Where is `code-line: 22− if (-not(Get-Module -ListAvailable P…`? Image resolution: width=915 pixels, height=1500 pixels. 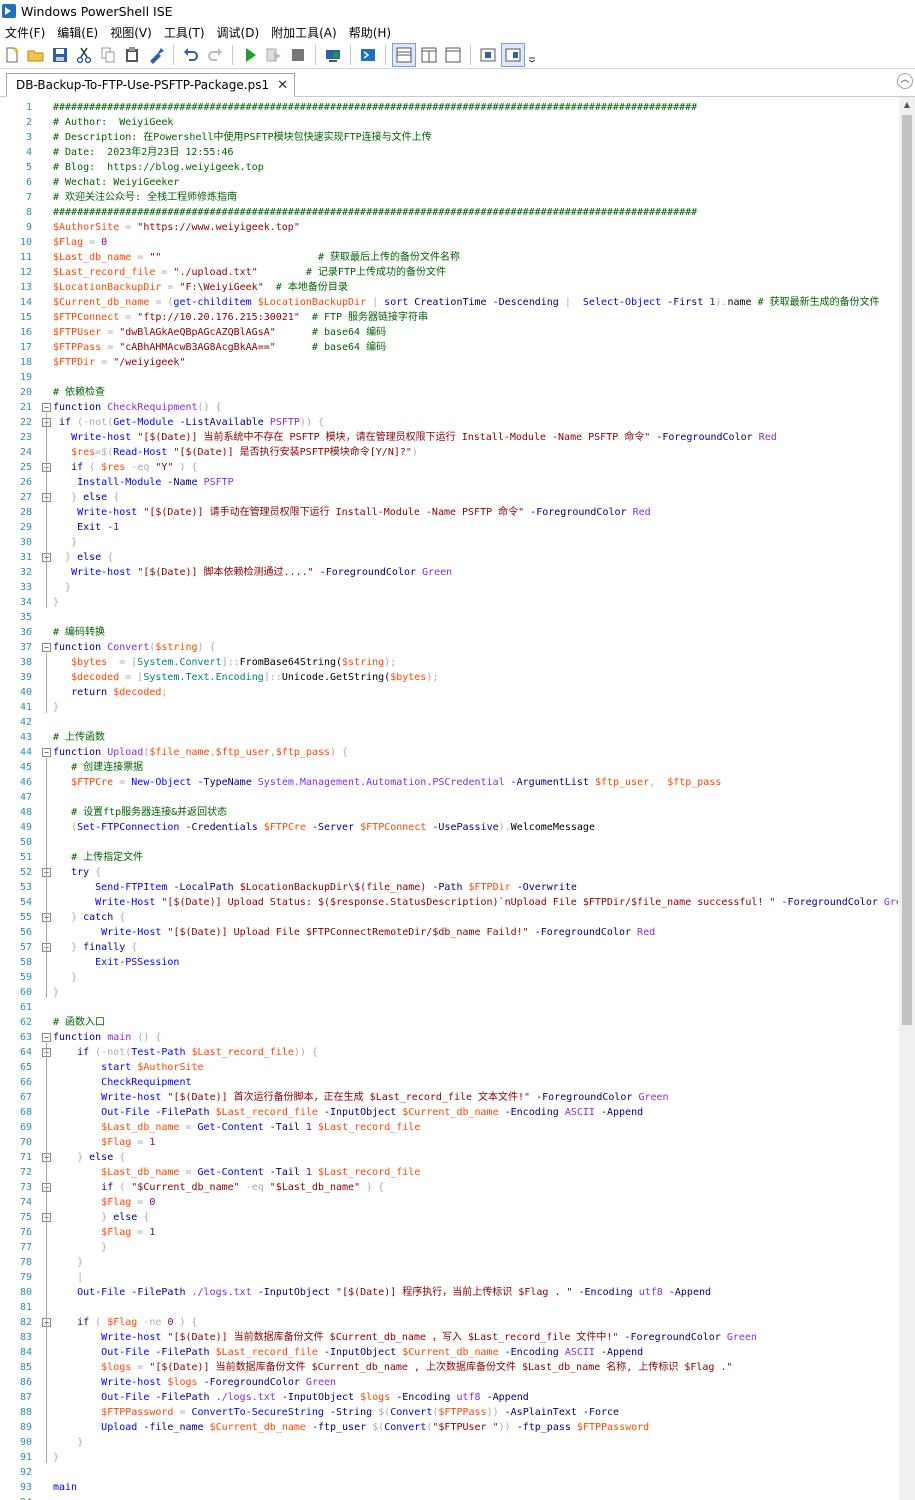
code-line: 22− if (-not(Get-Module -ListAvailable P… is located at coordinates (449, 422).